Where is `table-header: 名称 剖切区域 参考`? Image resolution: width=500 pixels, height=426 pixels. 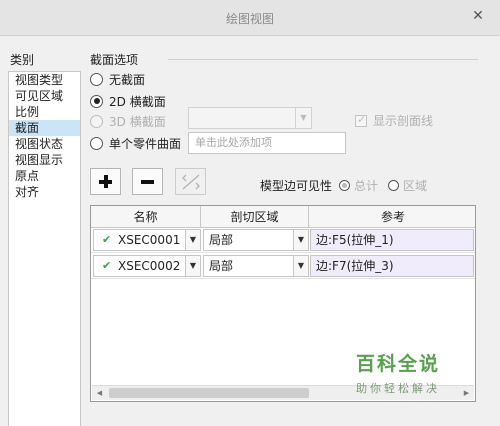
table-header: 名称 剖切区域 参考 is located at coordinates (283, 217).